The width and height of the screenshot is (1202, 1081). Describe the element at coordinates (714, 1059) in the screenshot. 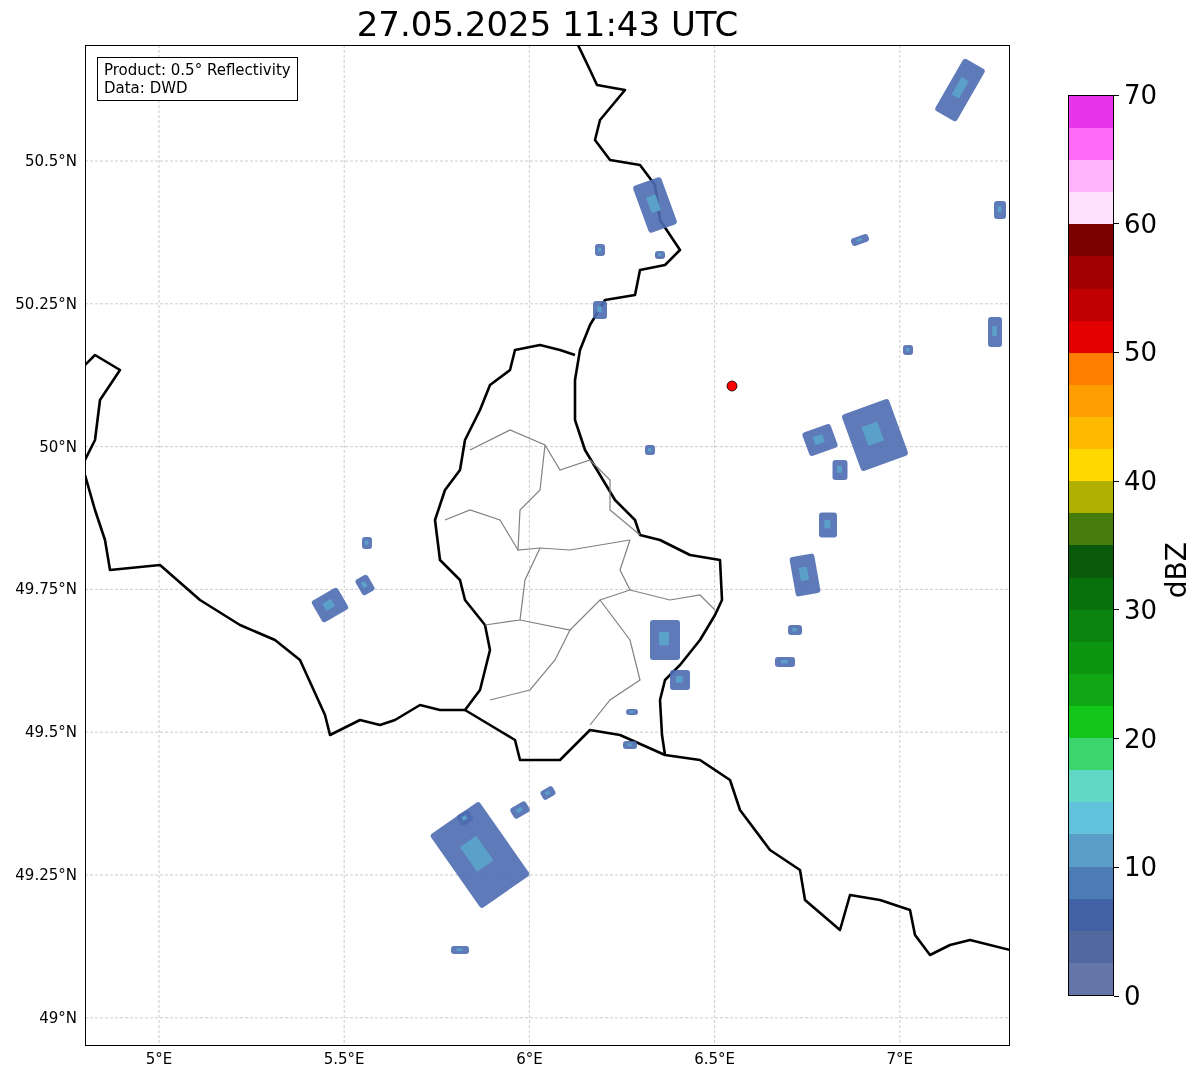

I see `longitude-label: 6.5°E` at that location.